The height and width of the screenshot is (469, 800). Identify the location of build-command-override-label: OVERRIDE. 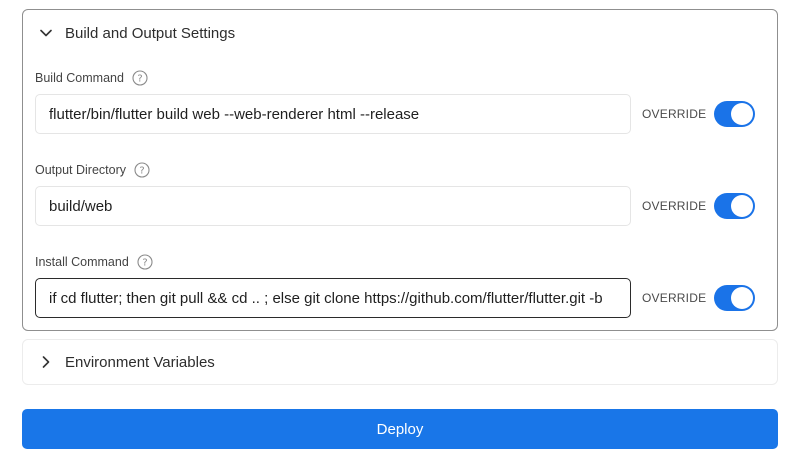
(674, 114).